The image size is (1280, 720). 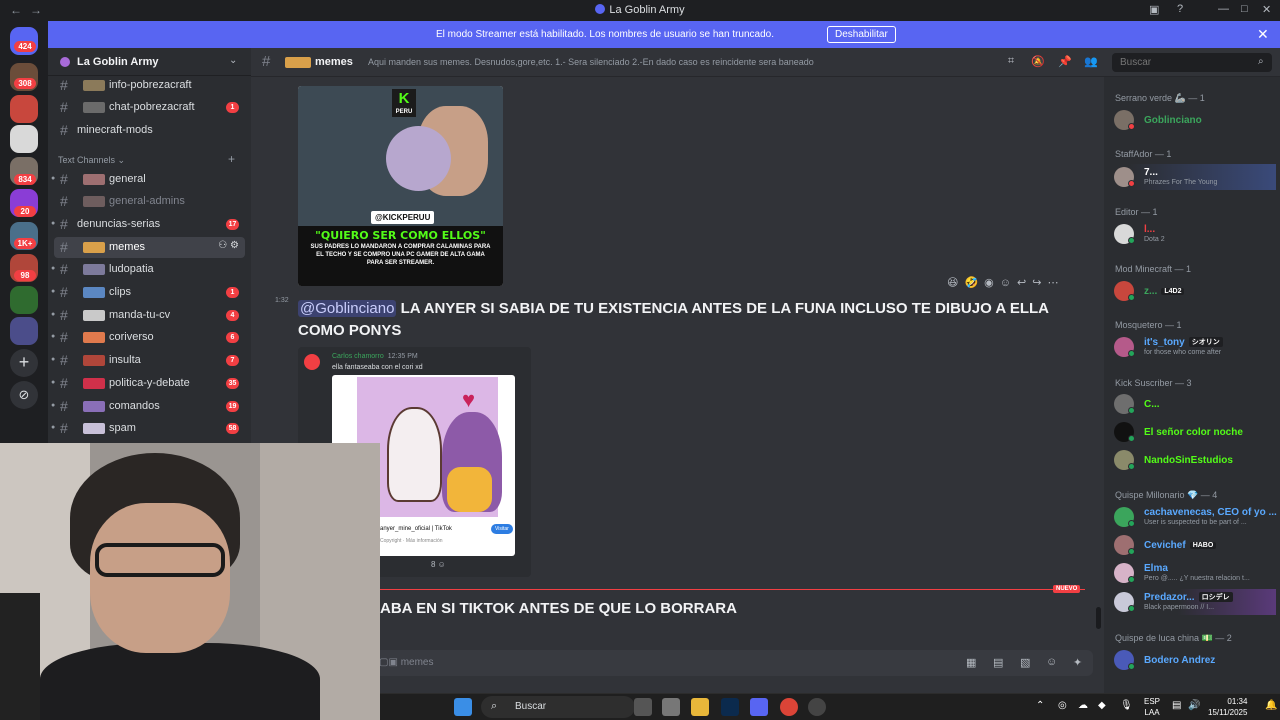 I want to click on close-banner-icon: ✕, so click(x=1263, y=34).